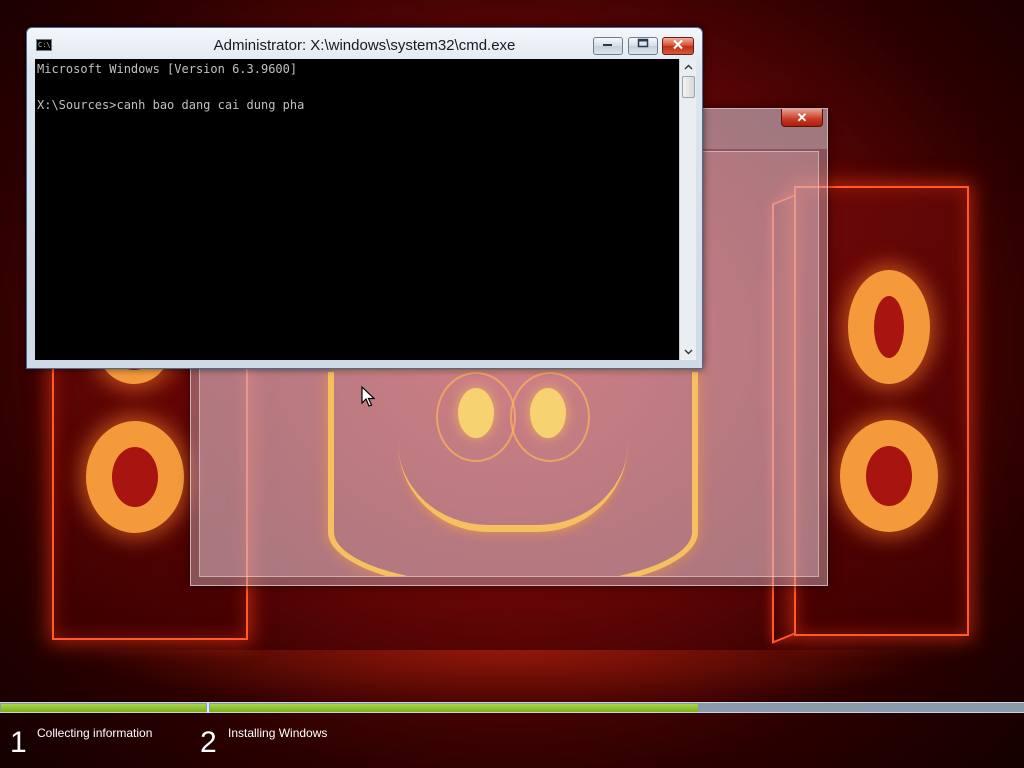 This screenshot has height=768, width=1024. Describe the element at coordinates (95, 733) in the screenshot. I see `step-label: Collecting information` at that location.